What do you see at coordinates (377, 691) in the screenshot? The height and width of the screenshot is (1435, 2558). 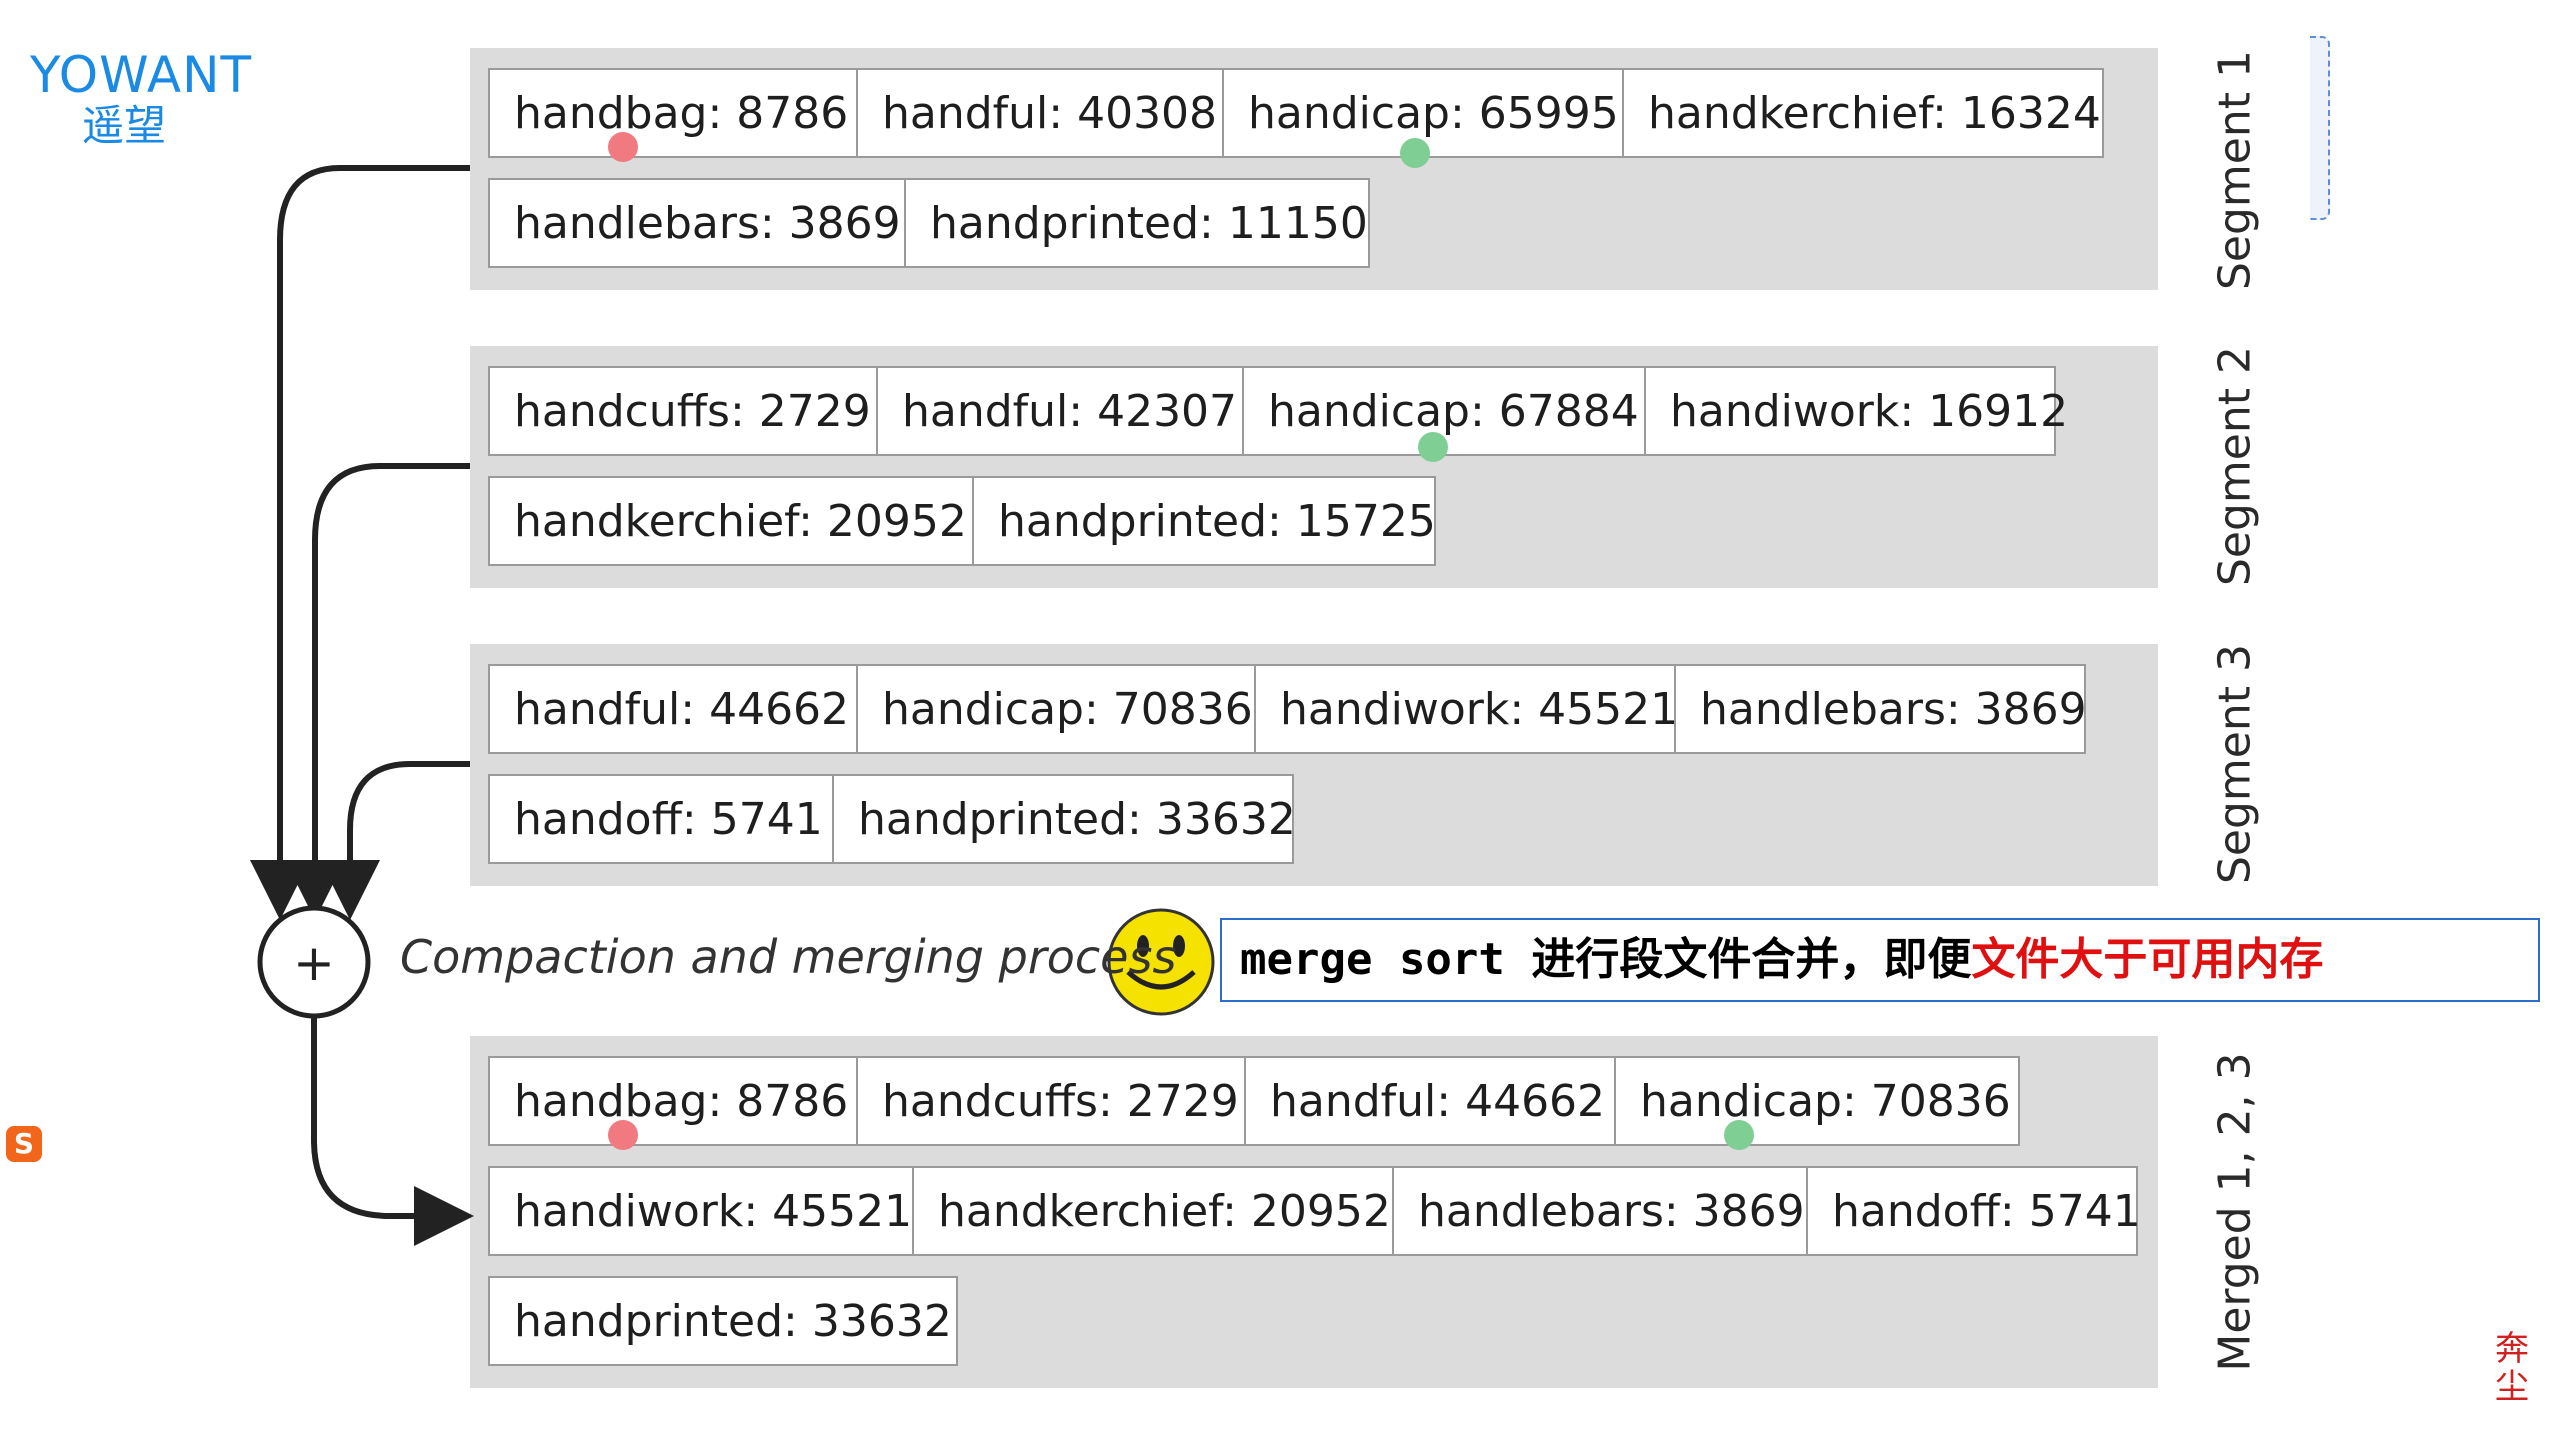 I see `segment-2-arrow` at bounding box center [377, 691].